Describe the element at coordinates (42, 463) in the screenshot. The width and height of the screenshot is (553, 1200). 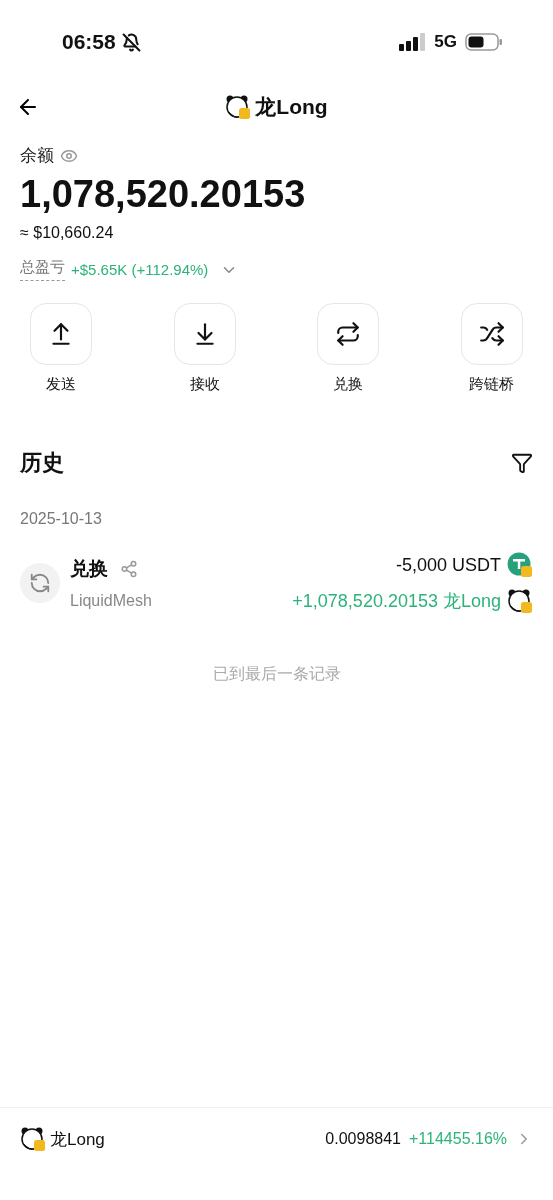
I see `section-title: 历史` at that location.